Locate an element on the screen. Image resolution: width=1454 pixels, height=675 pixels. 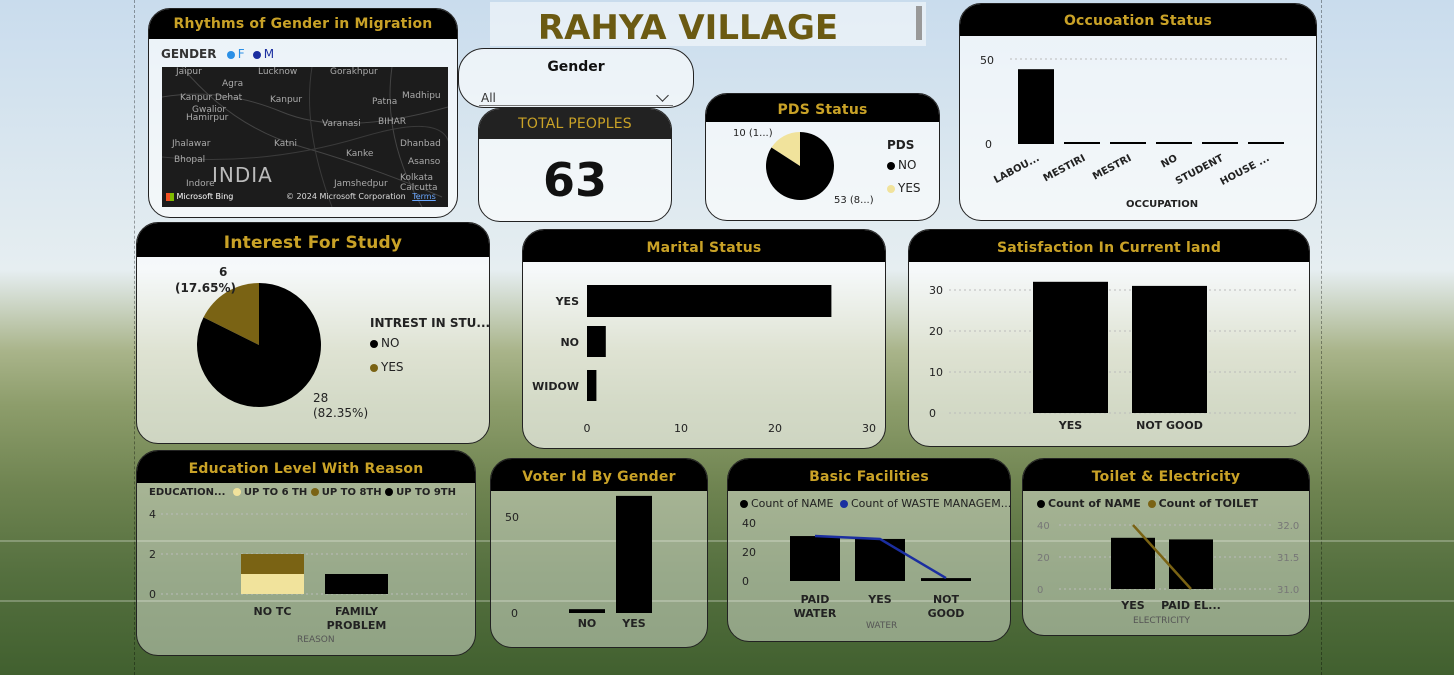
voter-id-card: Voter Id By Gender 50 0 NO YES is located at coordinates (599, 553).